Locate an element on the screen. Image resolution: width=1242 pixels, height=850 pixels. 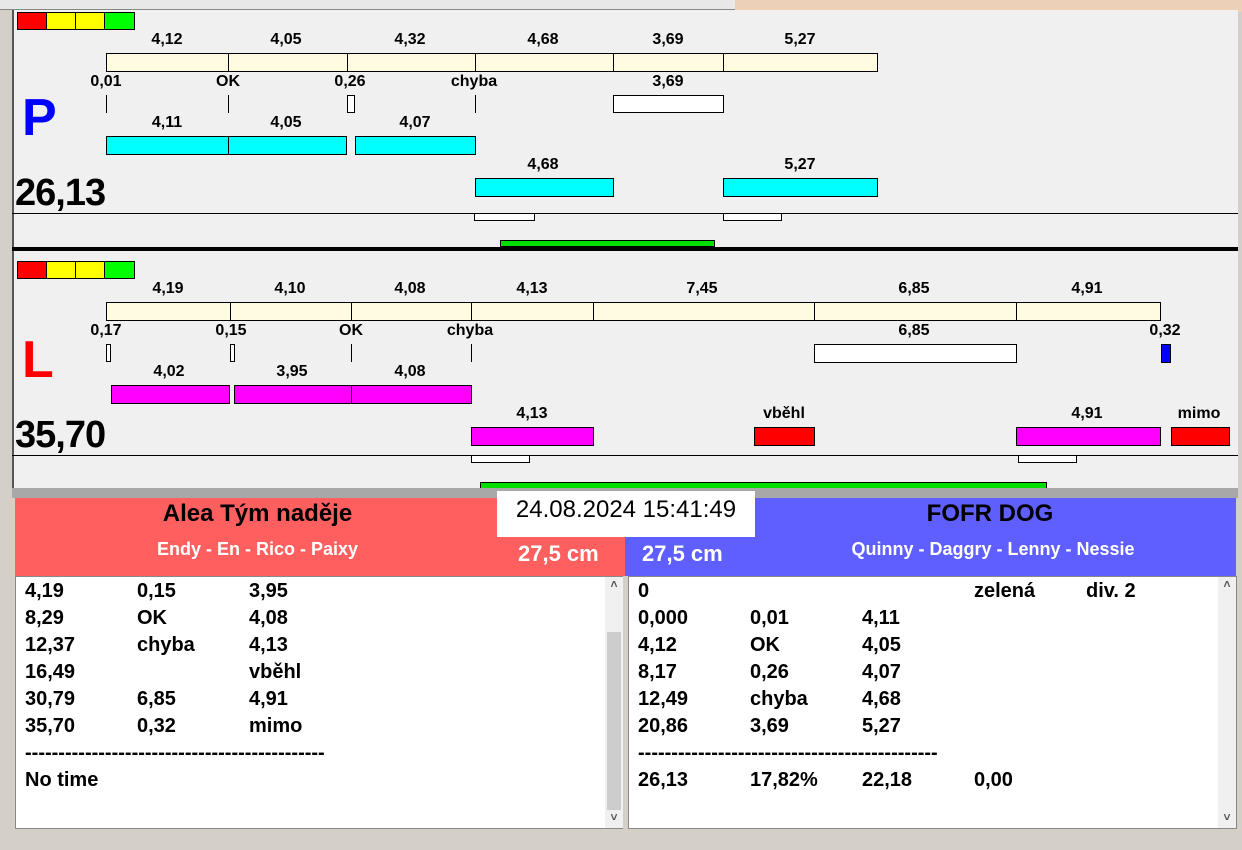
seg-label: 3,69 is located at coordinates (668, 39).